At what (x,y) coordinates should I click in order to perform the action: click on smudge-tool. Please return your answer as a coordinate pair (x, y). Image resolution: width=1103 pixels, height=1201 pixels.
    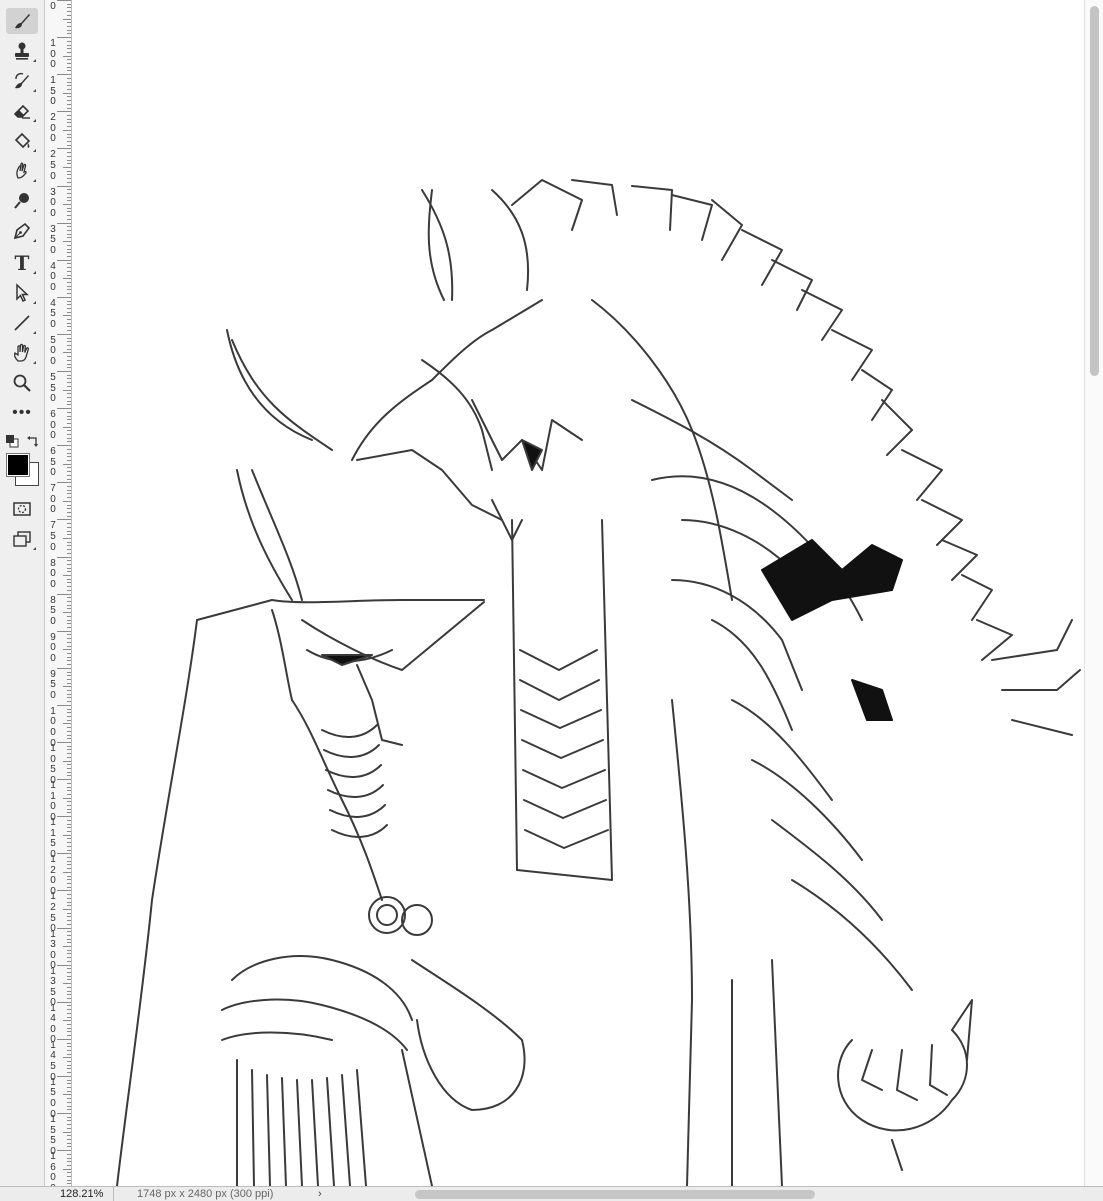
    Looking at the image, I should click on (22, 171).